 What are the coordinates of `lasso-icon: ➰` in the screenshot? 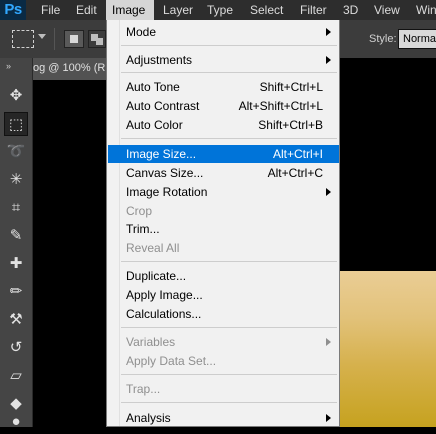 It's located at (16, 152).